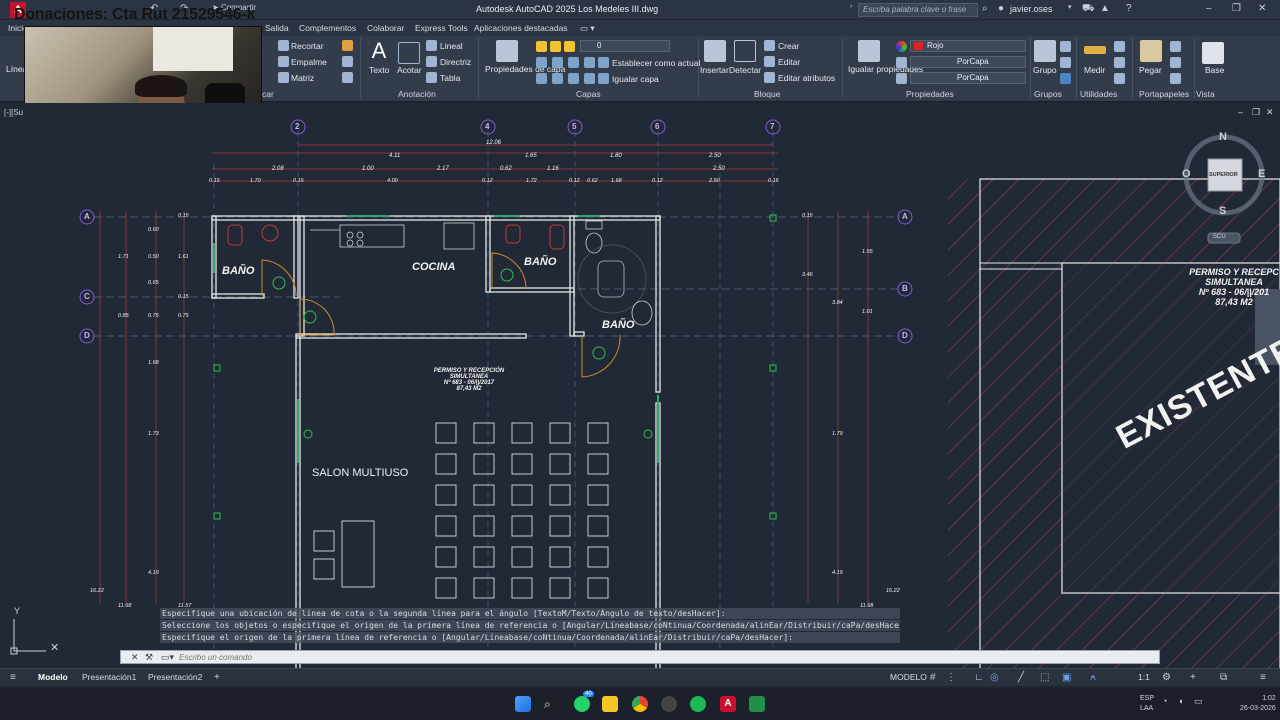 The height and width of the screenshot is (720, 1280). Describe the element at coordinates (1193, 677) in the screenshot. I see `plus-icon: +` at that location.